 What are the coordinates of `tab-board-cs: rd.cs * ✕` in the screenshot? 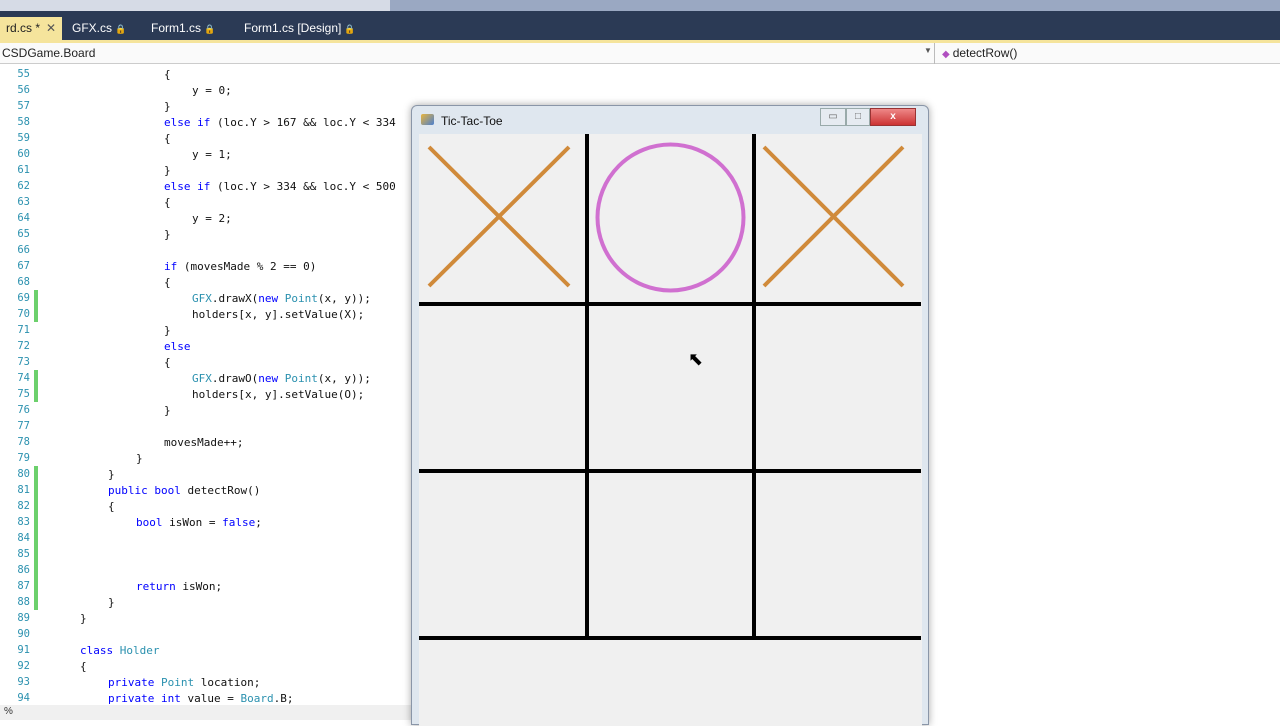 It's located at (31, 28).